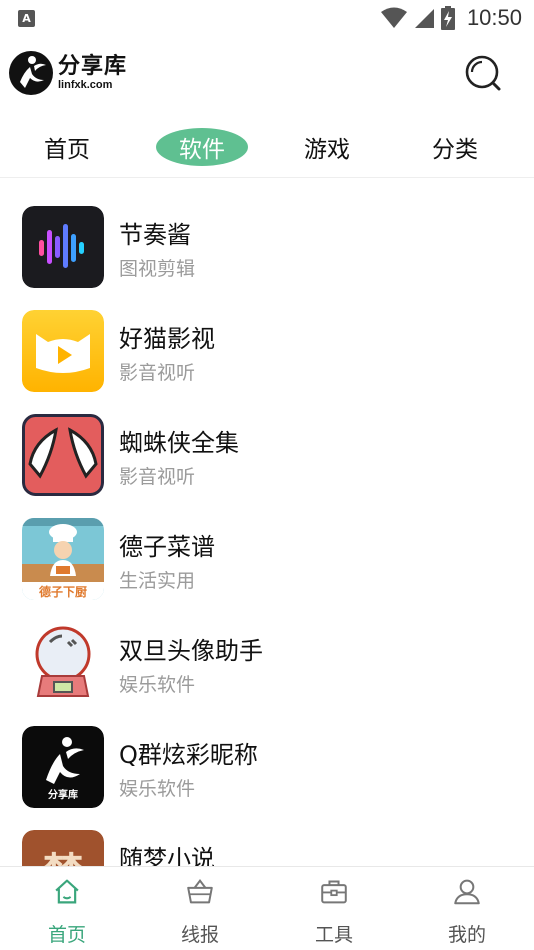 The image size is (534, 950). I want to click on battery-charging-icon, so click(447, 18).